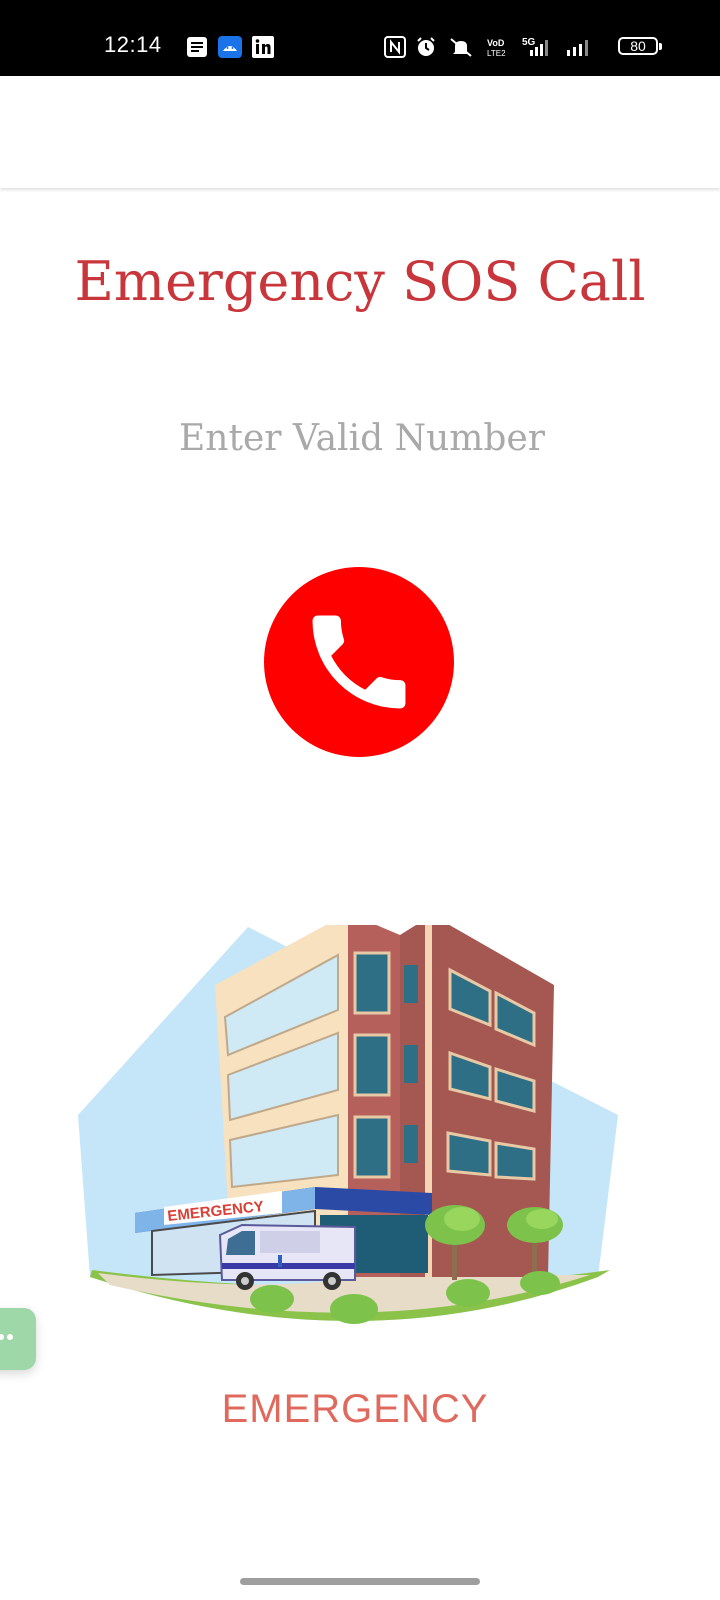  I want to click on home-indicator, so click(360, 1581).